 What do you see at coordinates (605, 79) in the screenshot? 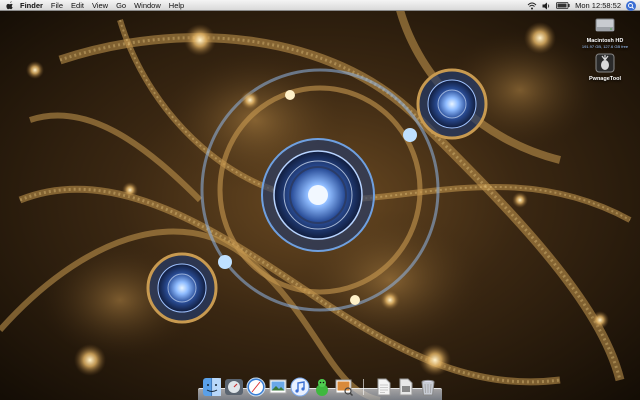
I see `desktop-icon-label: PwnageTool` at bounding box center [605, 79].